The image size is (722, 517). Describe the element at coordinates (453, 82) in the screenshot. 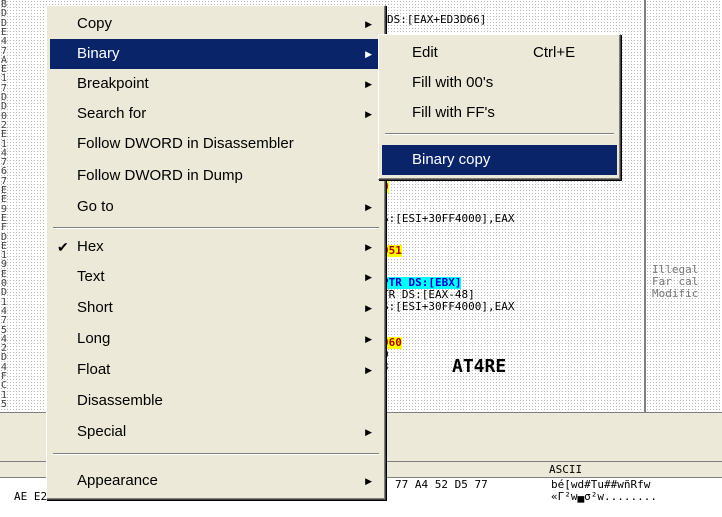

I see `menu-item-label: Fill with 00's` at that location.